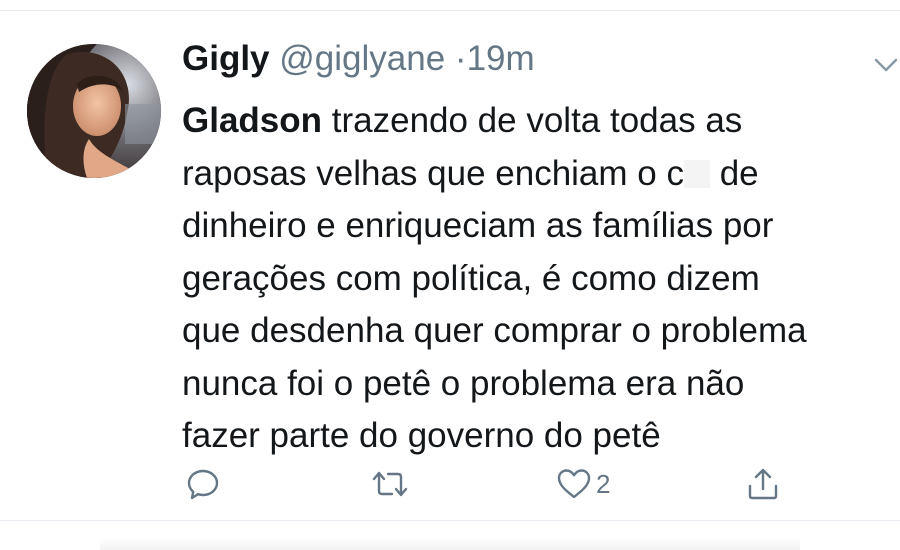 This screenshot has height=550, width=900. What do you see at coordinates (362, 58) in the screenshot?
I see `author-handle: @giglyane` at bounding box center [362, 58].